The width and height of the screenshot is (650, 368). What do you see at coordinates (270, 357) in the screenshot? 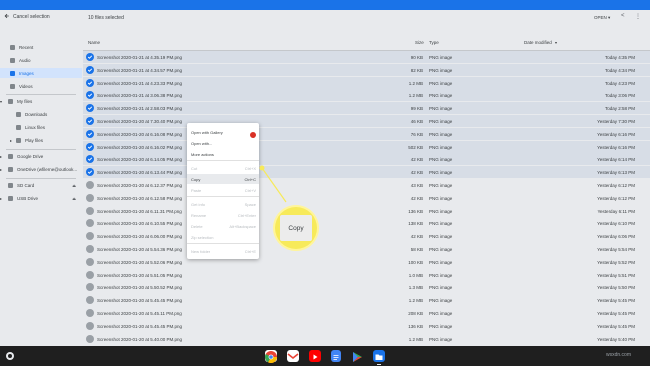
I see `chrome-icon` at bounding box center [270, 357].